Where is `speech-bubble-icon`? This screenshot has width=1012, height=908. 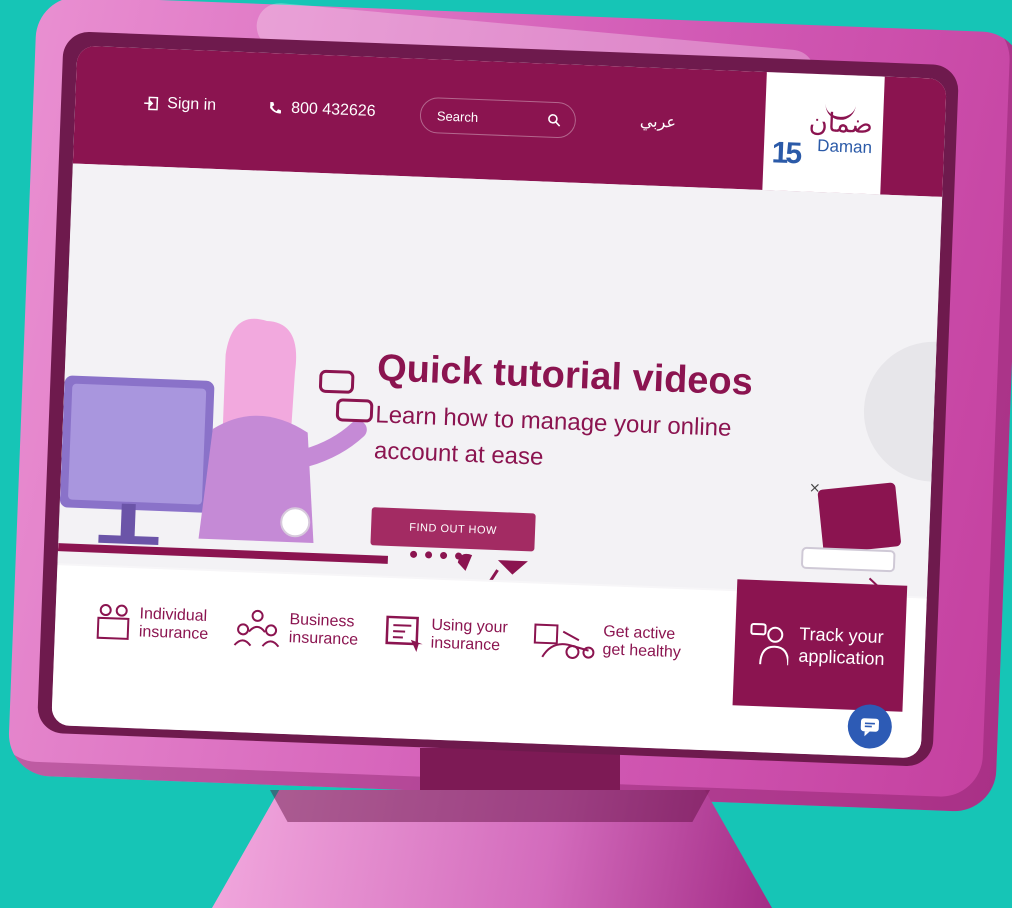 speech-bubble-icon is located at coordinates (336, 381).